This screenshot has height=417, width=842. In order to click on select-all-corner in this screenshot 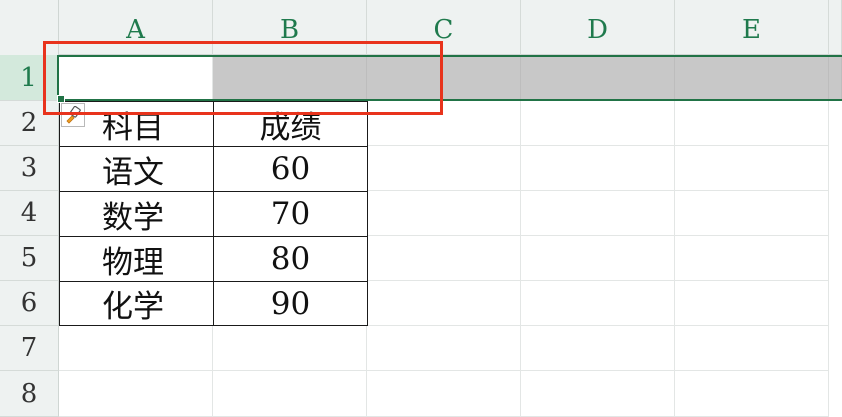, I will do `click(29, 27)`.